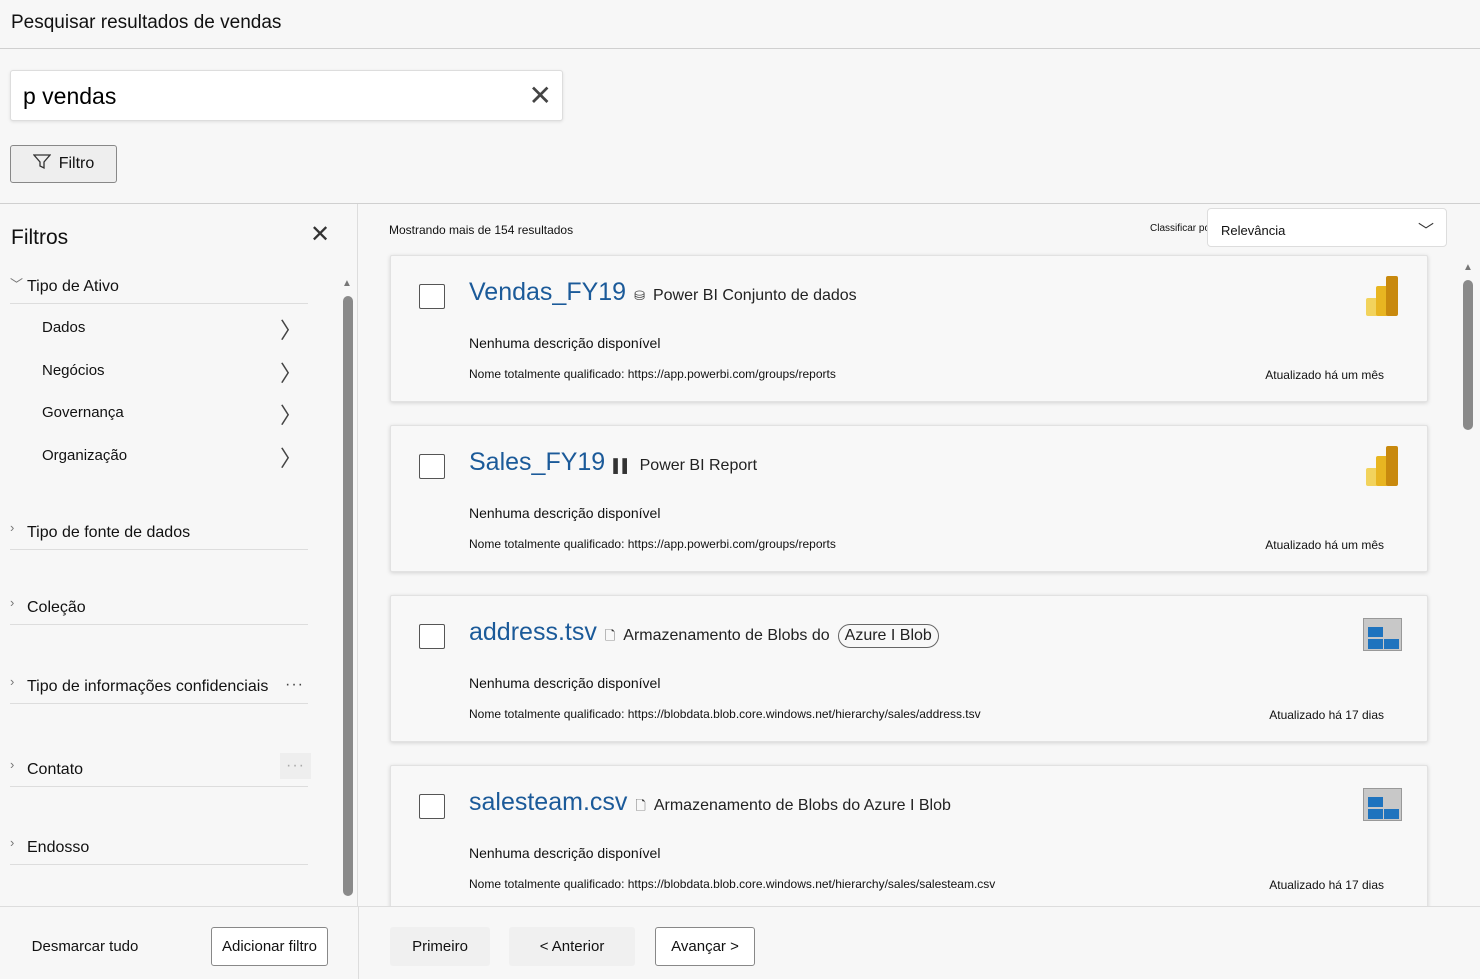  What do you see at coordinates (481, 230) in the screenshot?
I see `result-count: Mostrando mais de 154 resultados` at bounding box center [481, 230].